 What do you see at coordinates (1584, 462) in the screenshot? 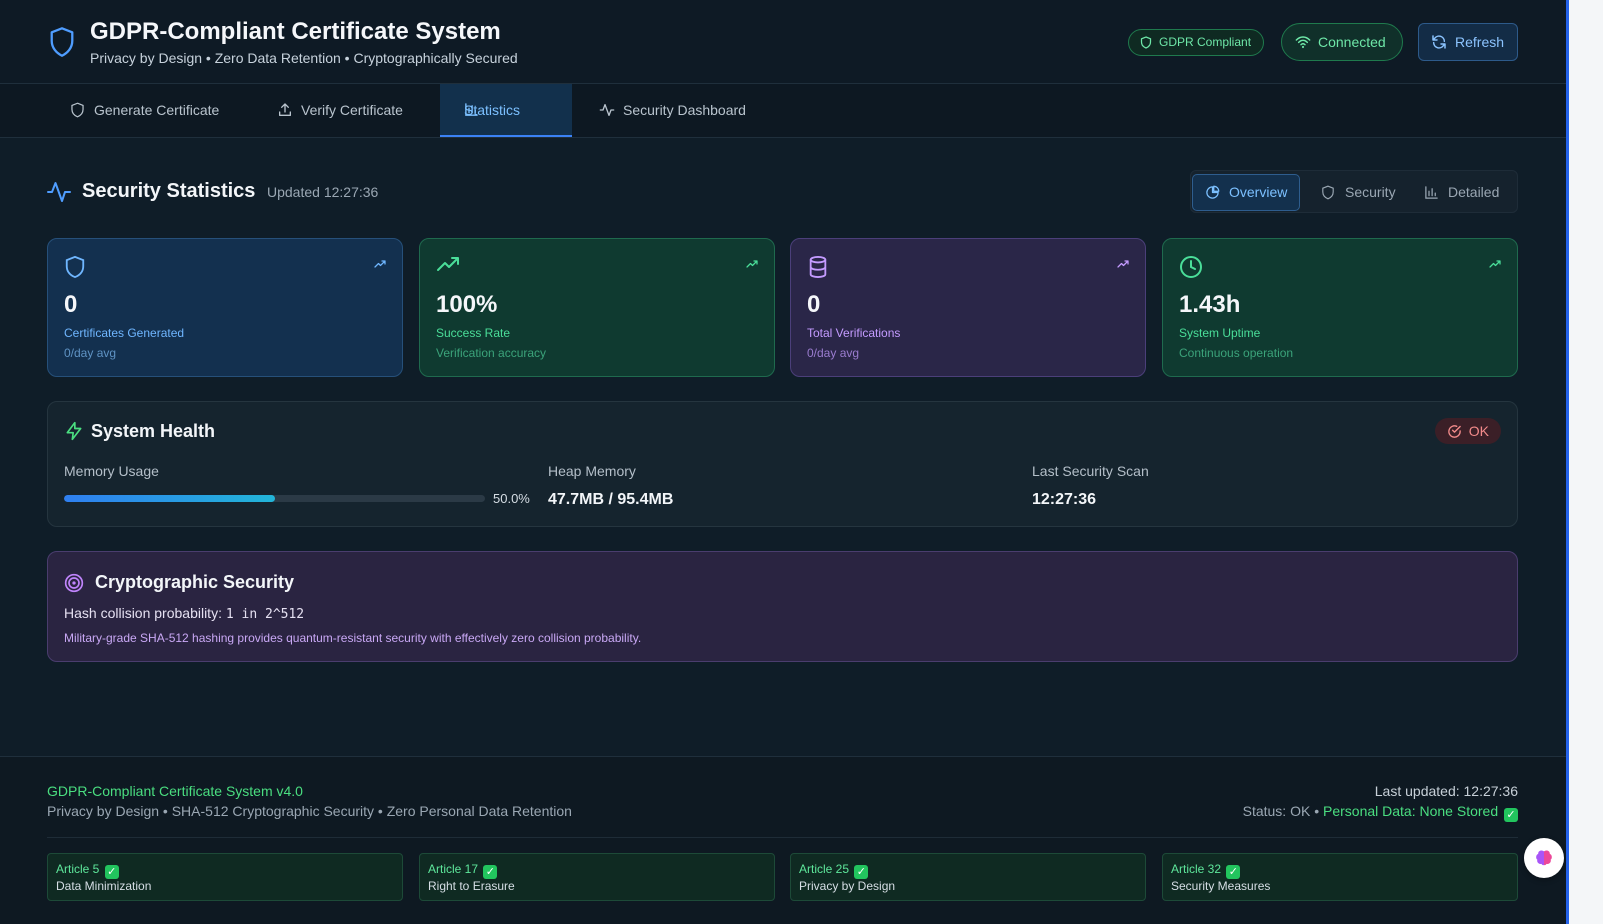
I see `browser-side-strip` at bounding box center [1584, 462].